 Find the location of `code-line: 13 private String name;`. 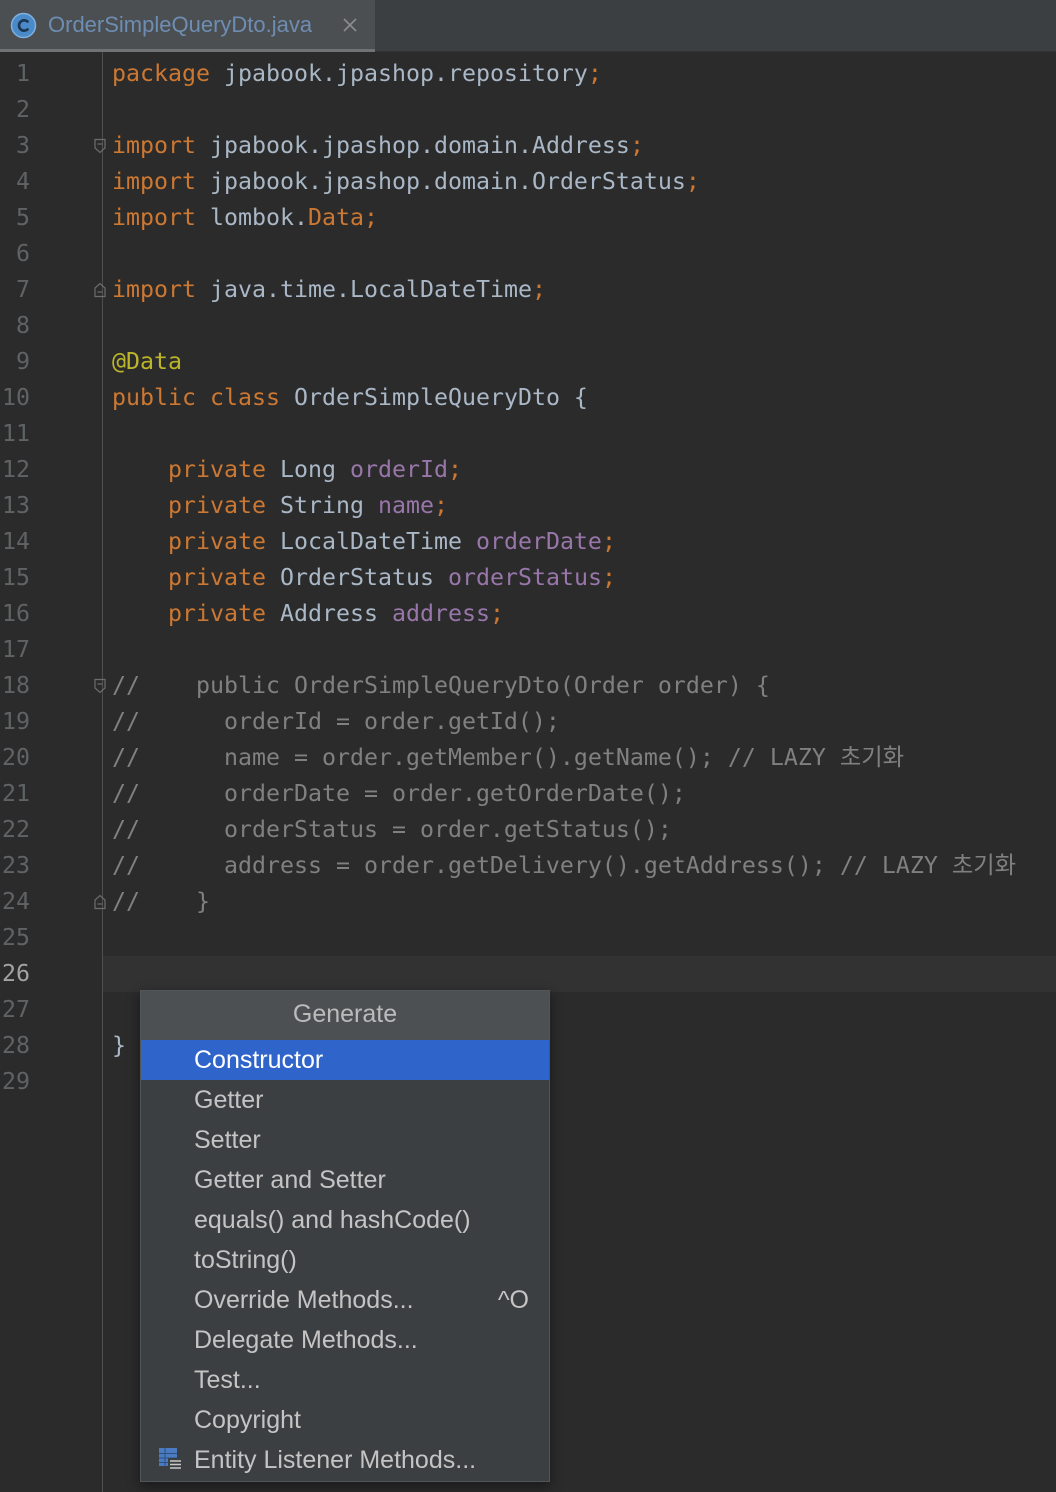

code-line: 13 private String name; is located at coordinates (528, 506).